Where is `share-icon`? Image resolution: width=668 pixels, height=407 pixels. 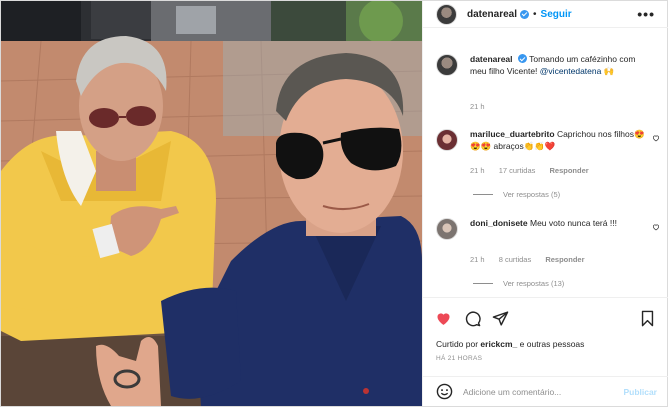
share-icon is located at coordinates (500, 318).